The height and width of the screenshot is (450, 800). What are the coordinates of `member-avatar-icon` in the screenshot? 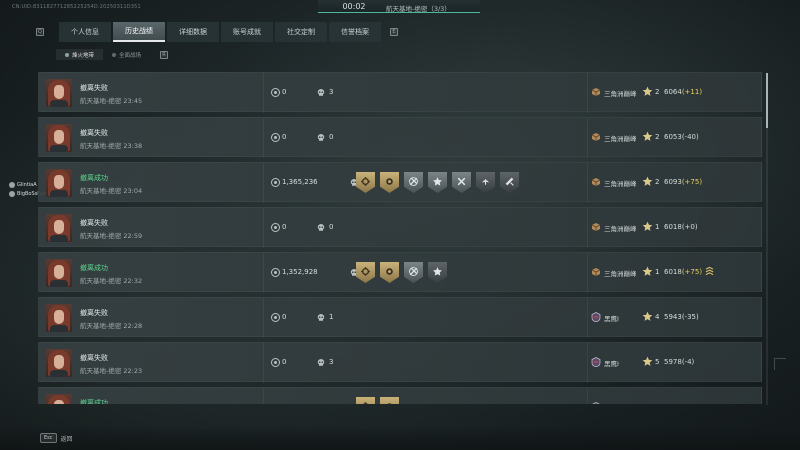 It's located at (12, 194).